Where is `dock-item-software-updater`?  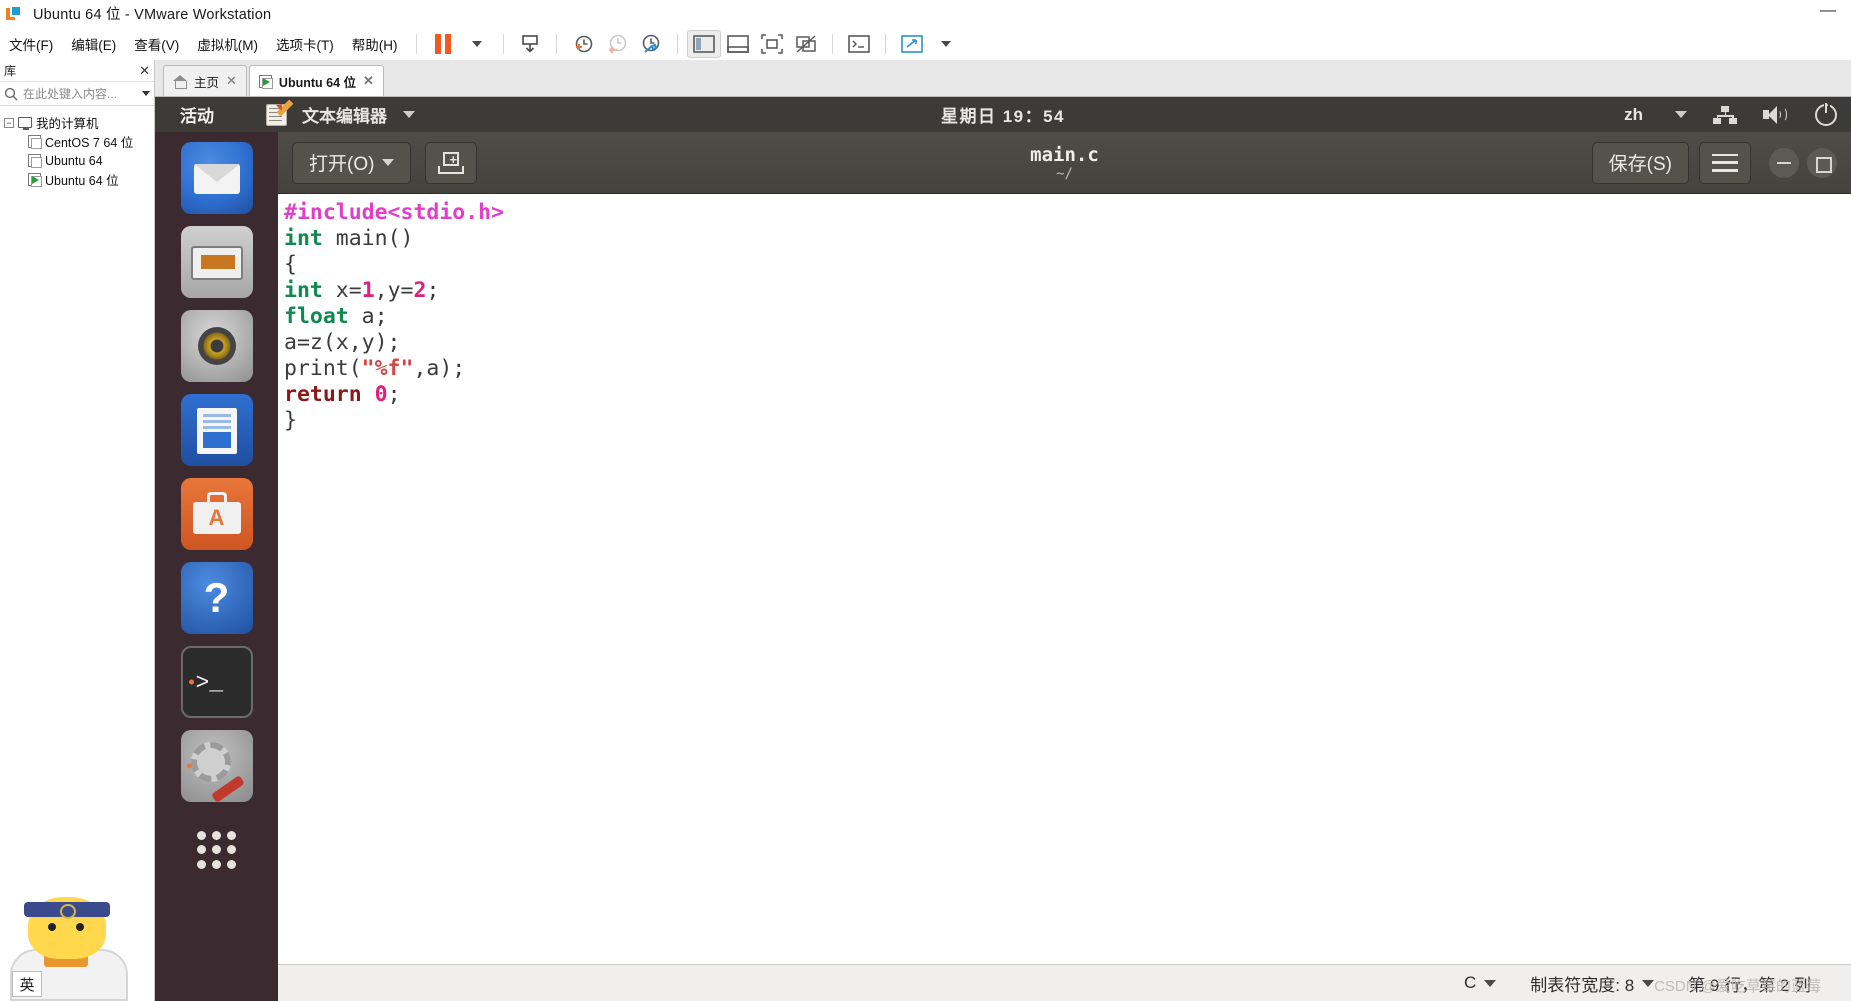 dock-item-software-updater is located at coordinates (216, 262).